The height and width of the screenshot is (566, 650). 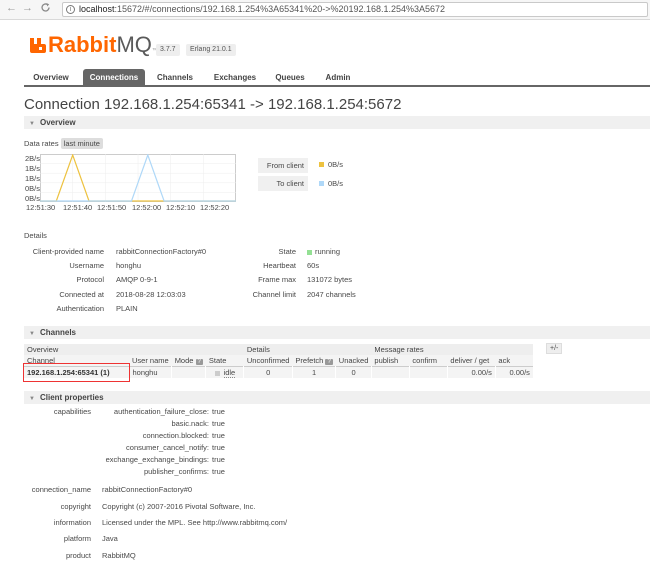 What do you see at coordinates (32, 158) in the screenshot?
I see `y-tick: 2B/s` at bounding box center [32, 158].